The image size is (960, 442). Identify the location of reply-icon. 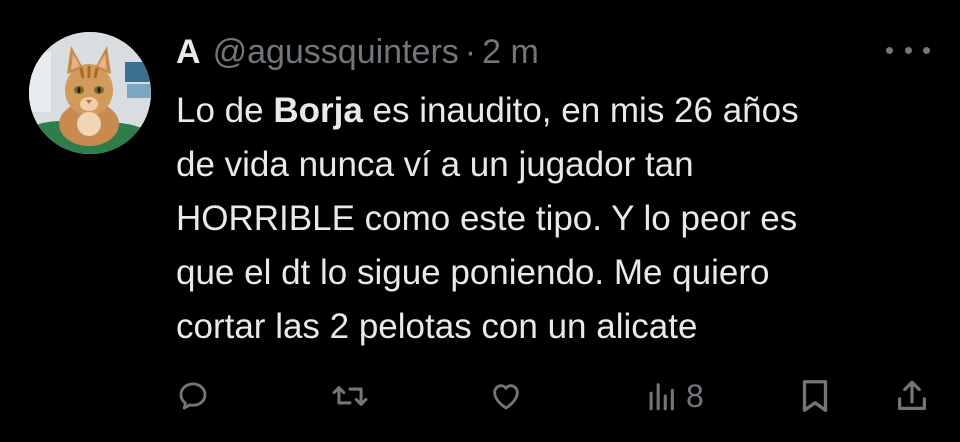
(193, 396).